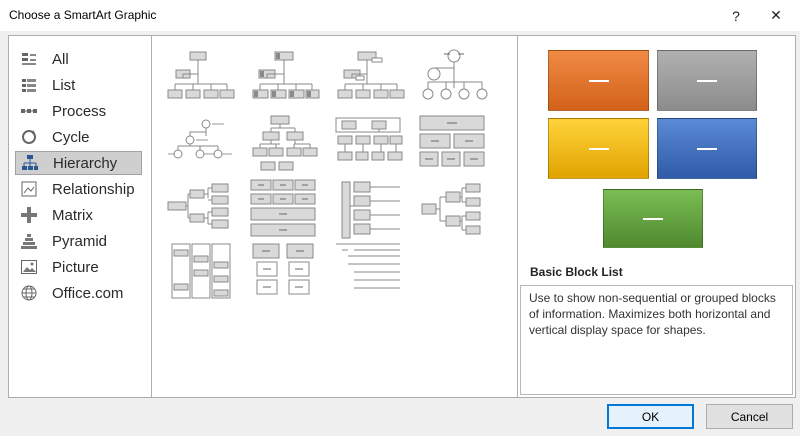 This screenshot has width=800, height=436. I want to click on category-label: Relationship, so click(93, 189).